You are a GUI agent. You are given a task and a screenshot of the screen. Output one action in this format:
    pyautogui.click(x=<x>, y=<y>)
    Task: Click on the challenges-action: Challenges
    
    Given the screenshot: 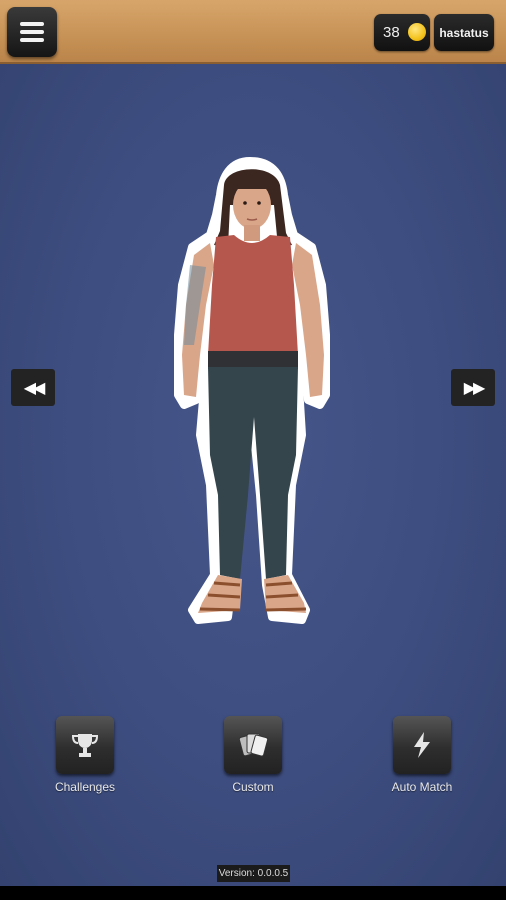 What is the action you would take?
    pyautogui.click(x=85, y=755)
    